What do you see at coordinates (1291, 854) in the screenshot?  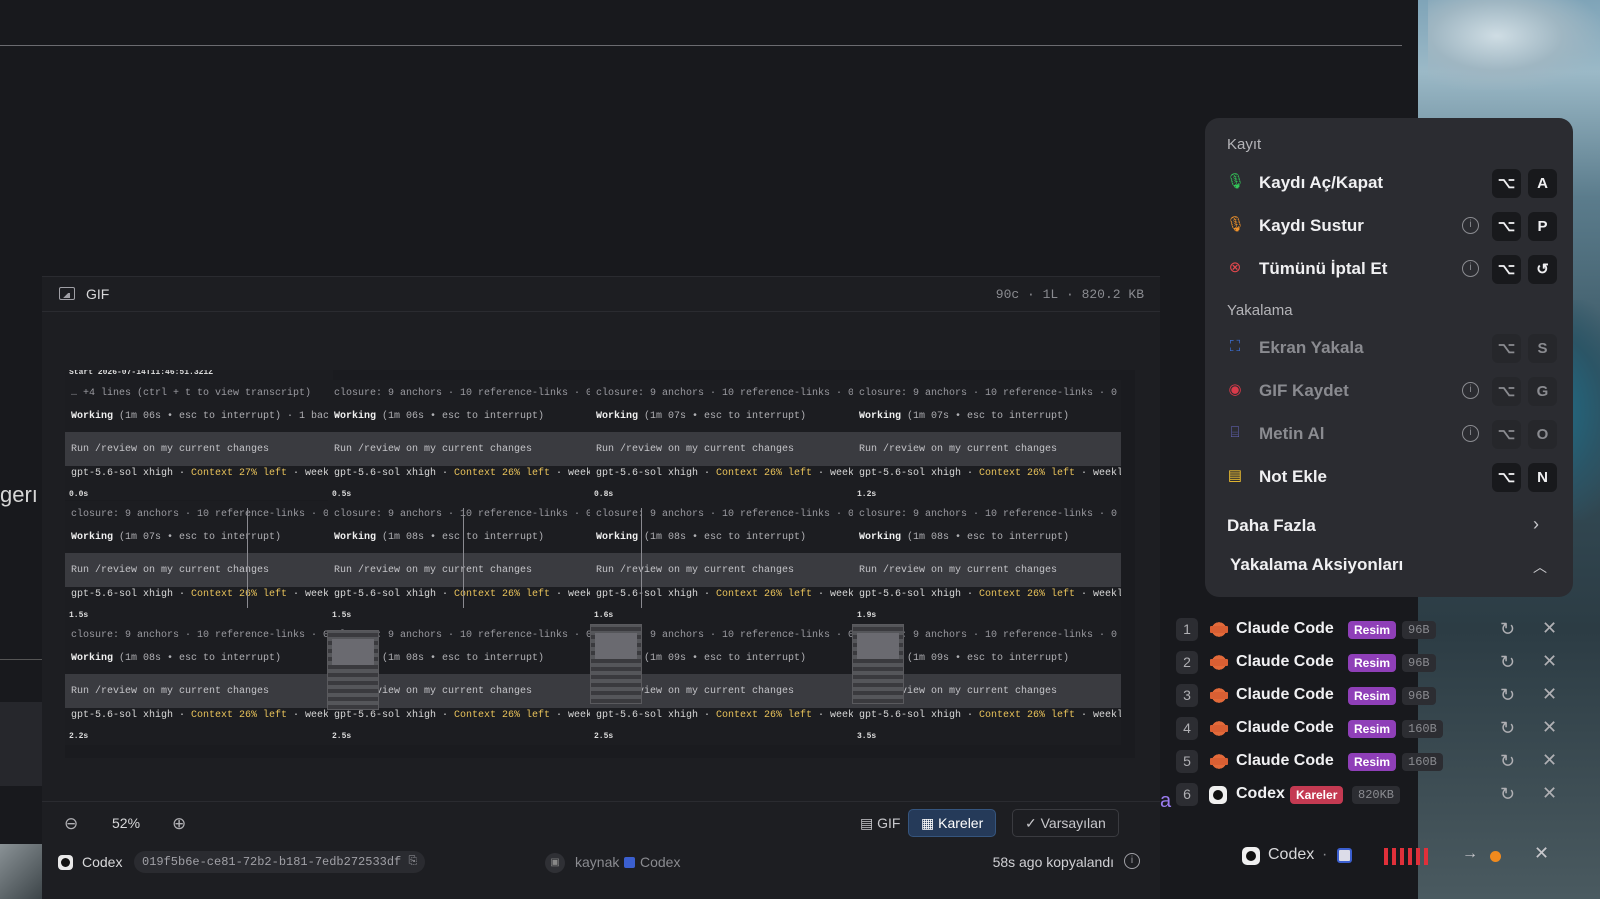 I see `bottom-app-name: Codex` at bounding box center [1291, 854].